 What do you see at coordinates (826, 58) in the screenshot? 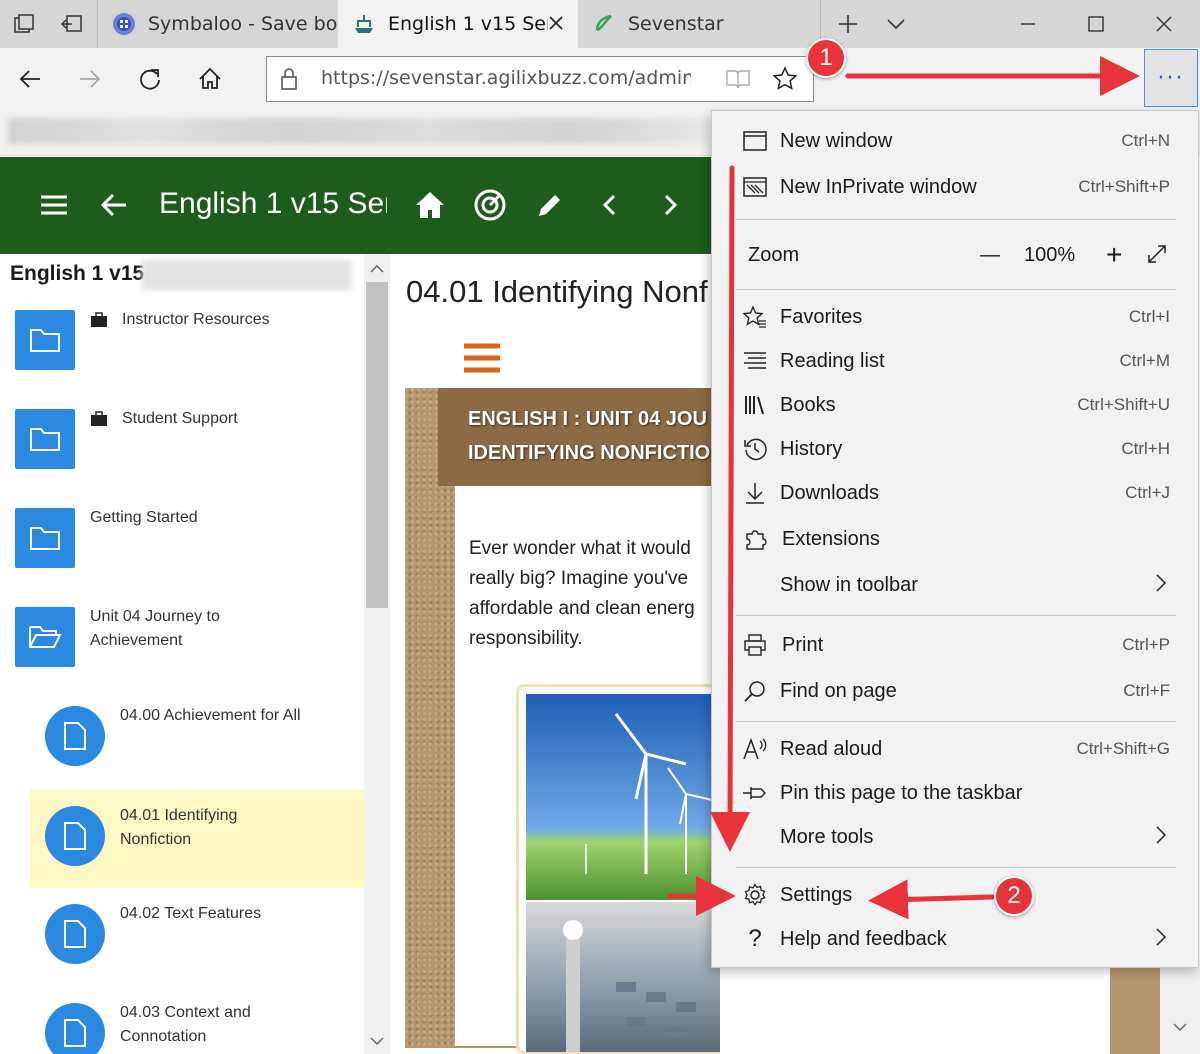
I see `step-badge-1: 1` at bounding box center [826, 58].